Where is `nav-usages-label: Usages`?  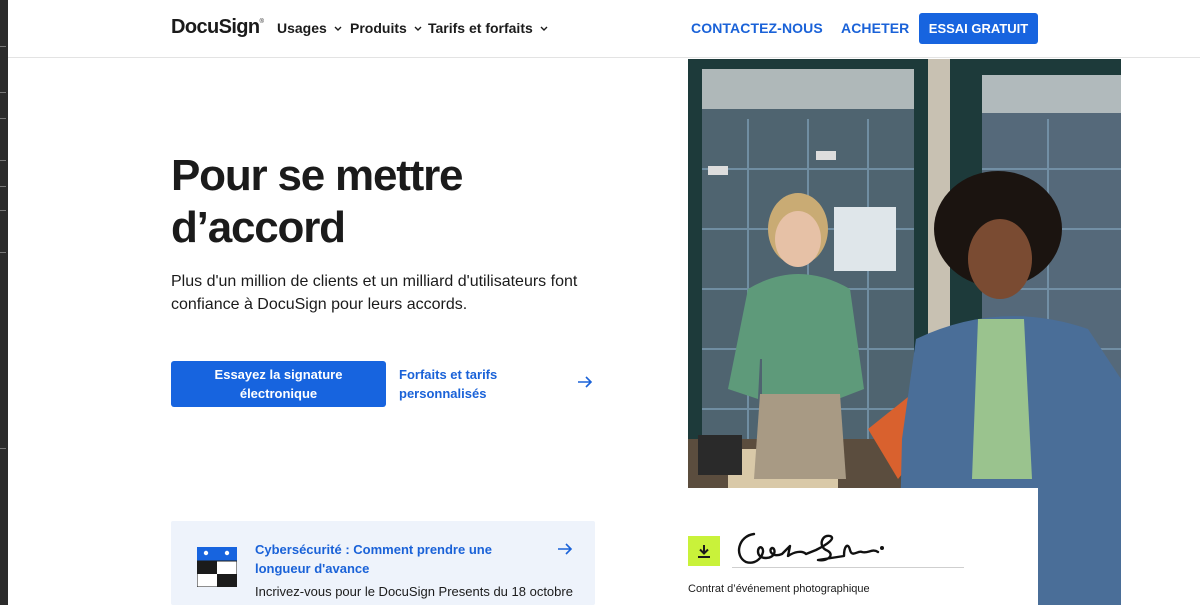 nav-usages-label: Usages is located at coordinates (302, 28).